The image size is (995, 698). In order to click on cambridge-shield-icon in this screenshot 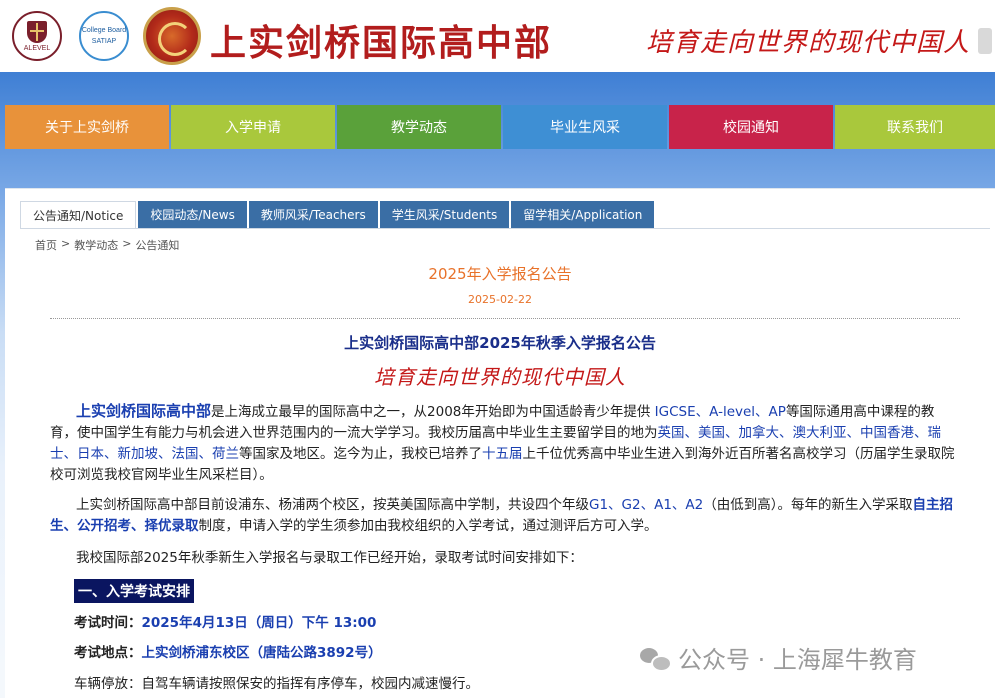, I will do `click(37, 31)`.